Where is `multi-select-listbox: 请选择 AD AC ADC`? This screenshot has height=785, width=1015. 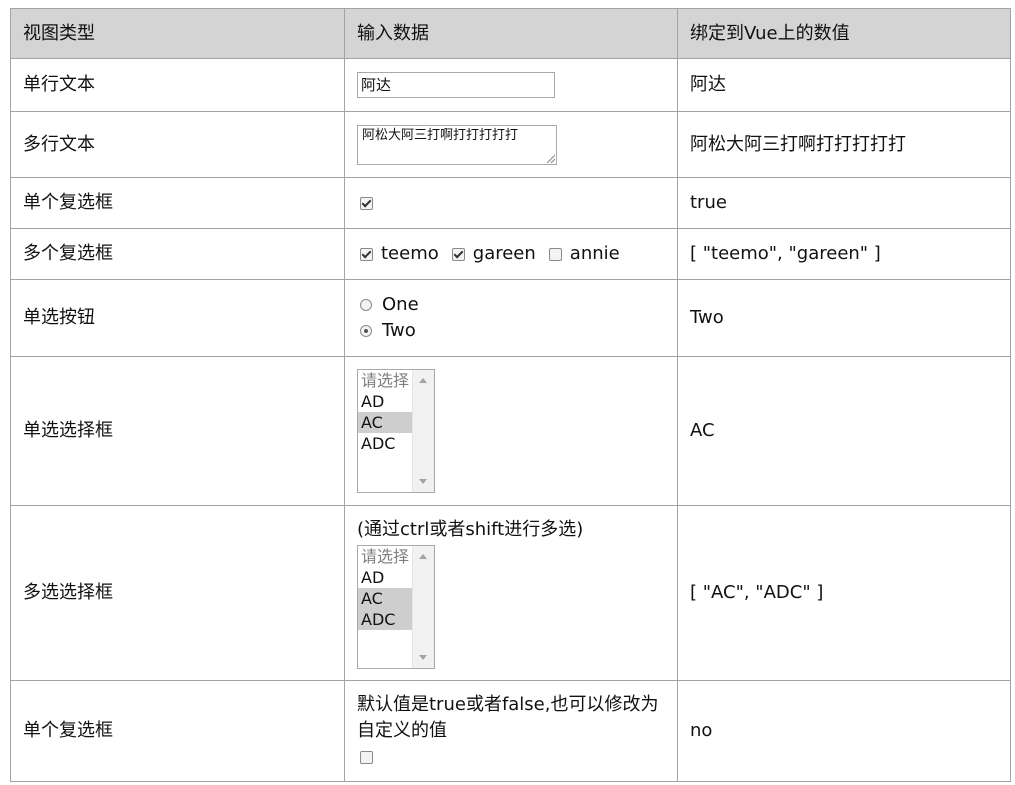
multi-select-listbox: 请选择 AD AC ADC is located at coordinates (396, 607).